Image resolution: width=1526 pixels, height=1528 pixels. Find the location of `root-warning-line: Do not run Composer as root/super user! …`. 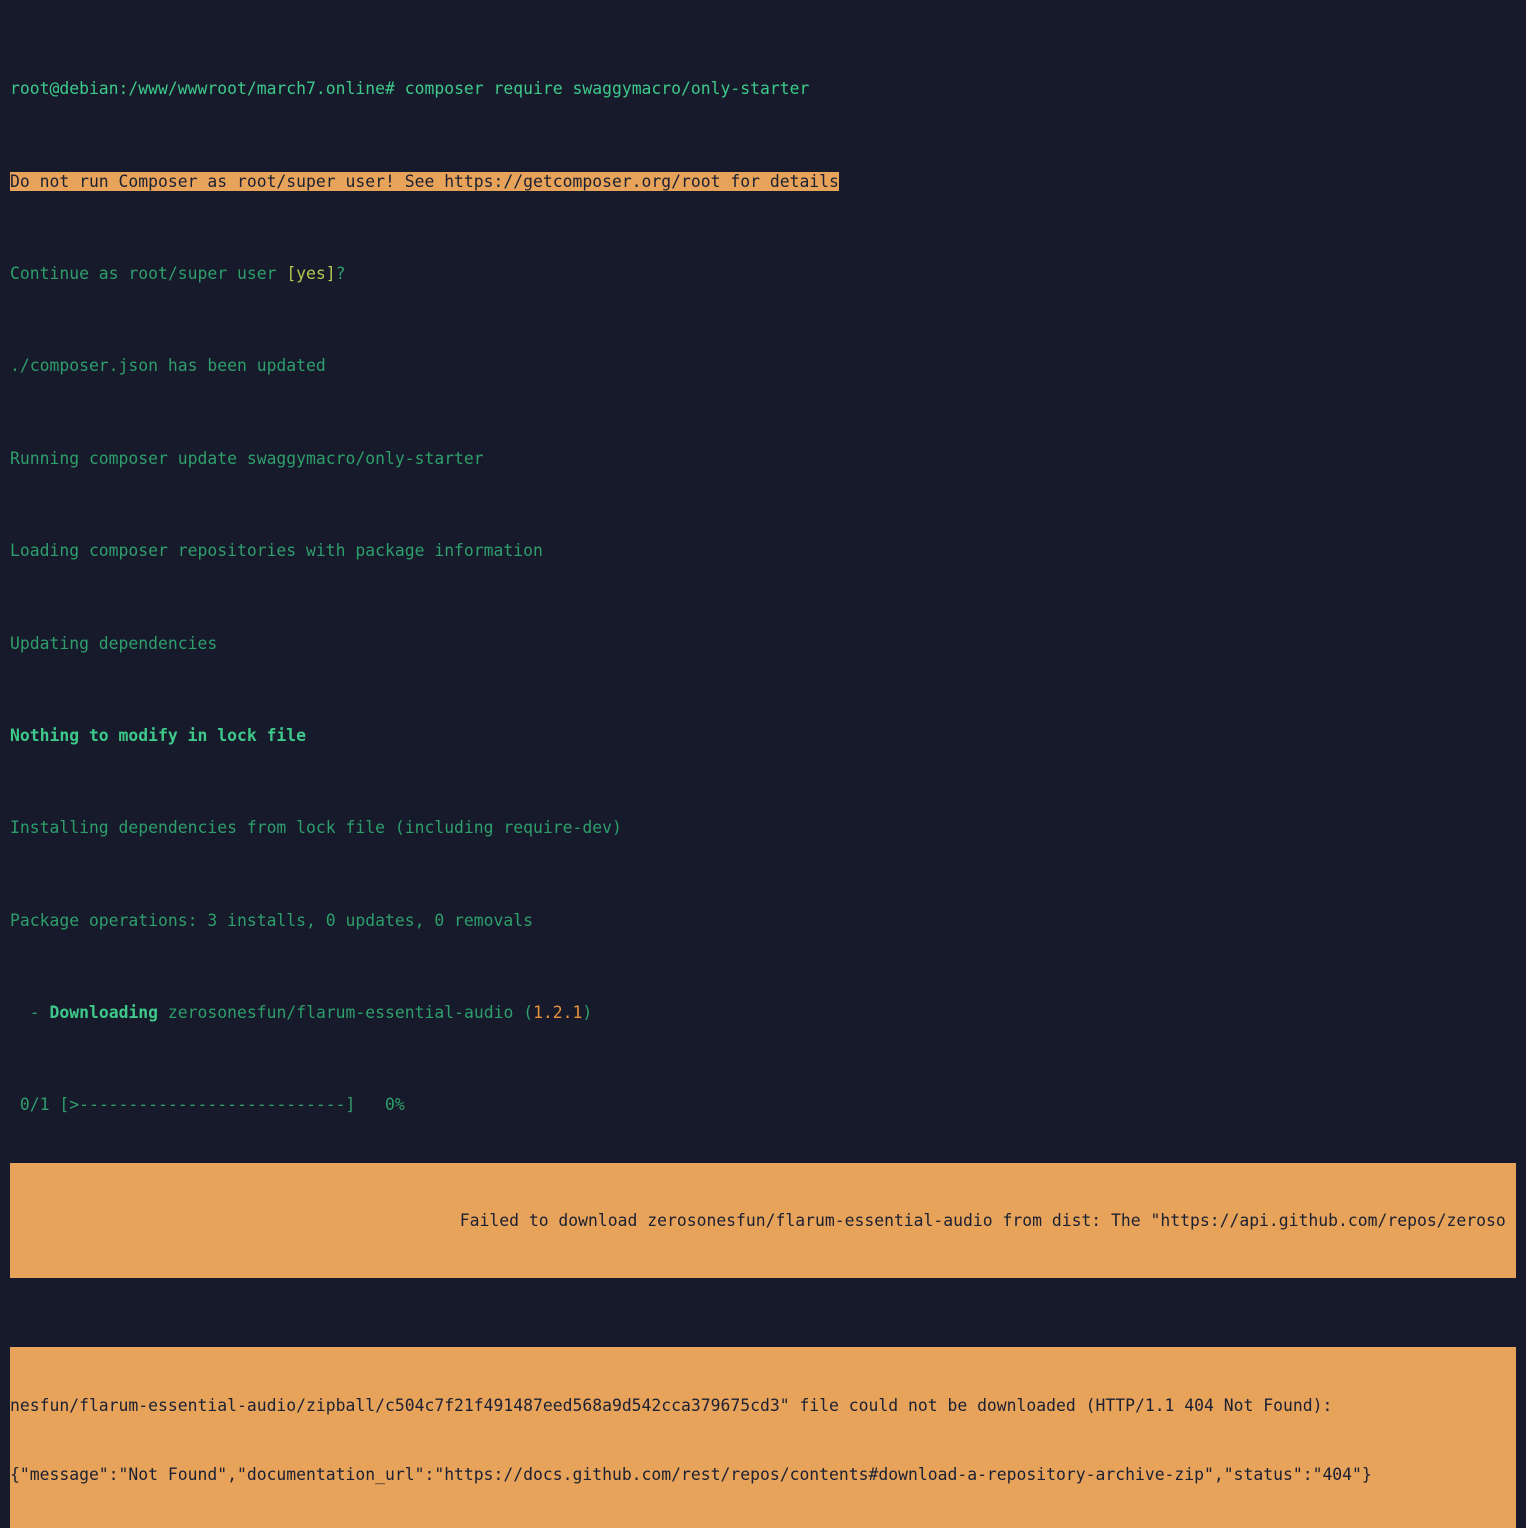

root-warning-line: Do not run Composer as root/super user! … is located at coordinates (763, 181).